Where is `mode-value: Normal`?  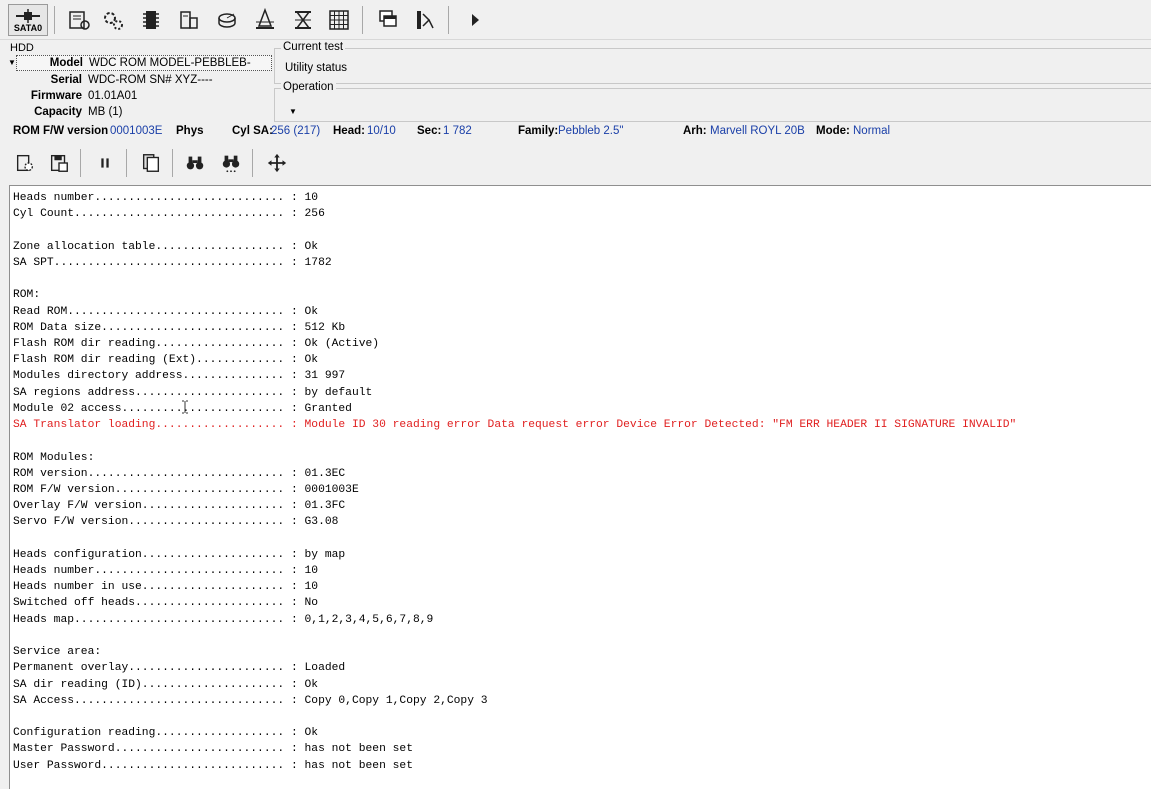
mode-value: Normal is located at coordinates (872, 131).